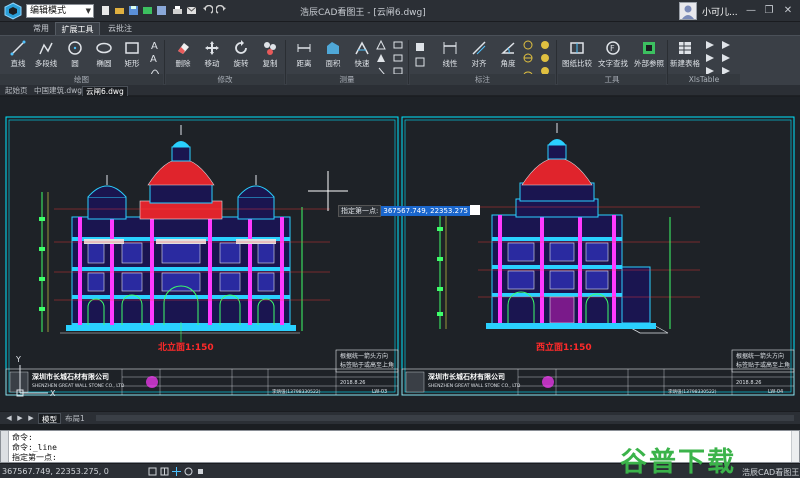 The height and width of the screenshot is (478, 800). Describe the element at coordinates (133, 10) in the screenshot. I see `save-icon` at that location.